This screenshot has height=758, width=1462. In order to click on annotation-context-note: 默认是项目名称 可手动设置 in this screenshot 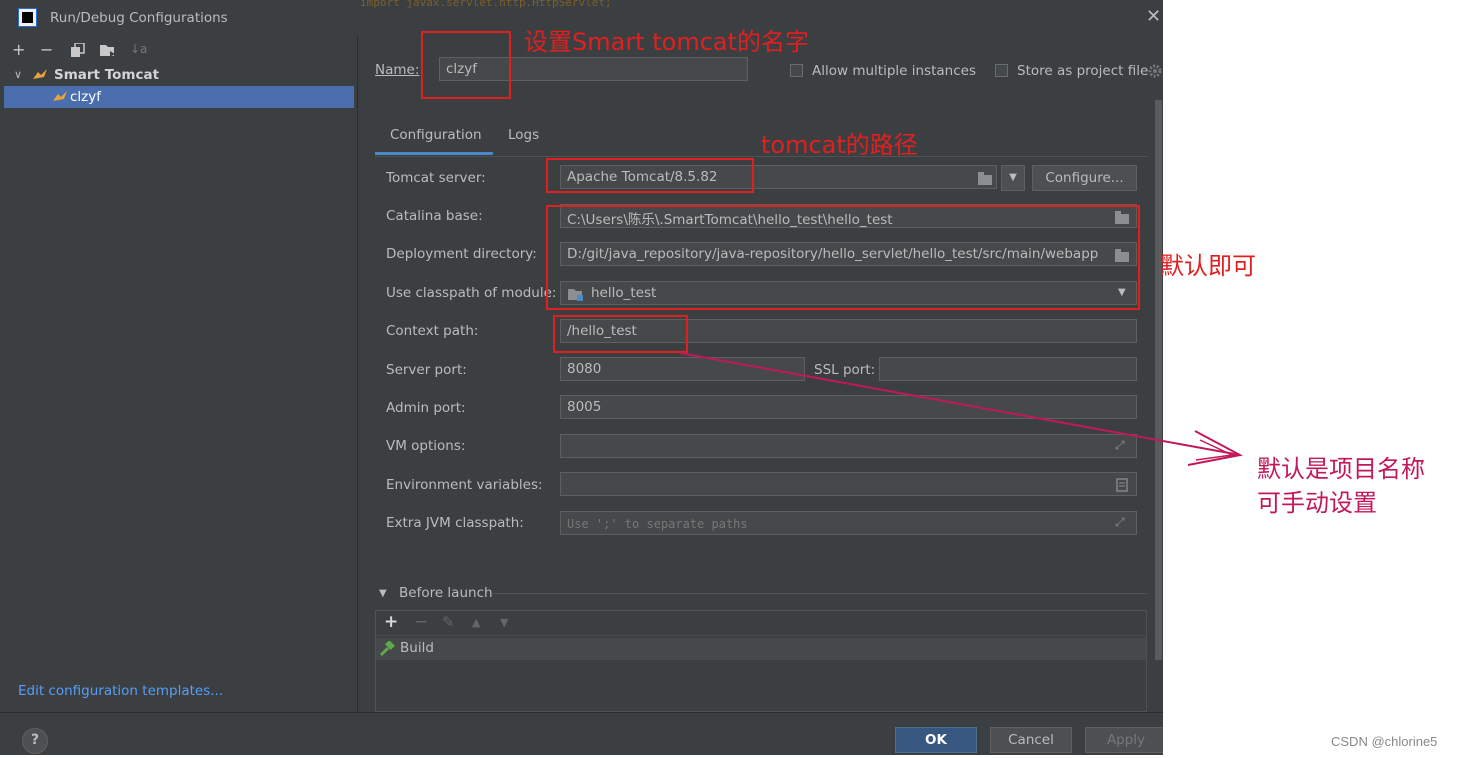, I will do `click(1341, 486)`.